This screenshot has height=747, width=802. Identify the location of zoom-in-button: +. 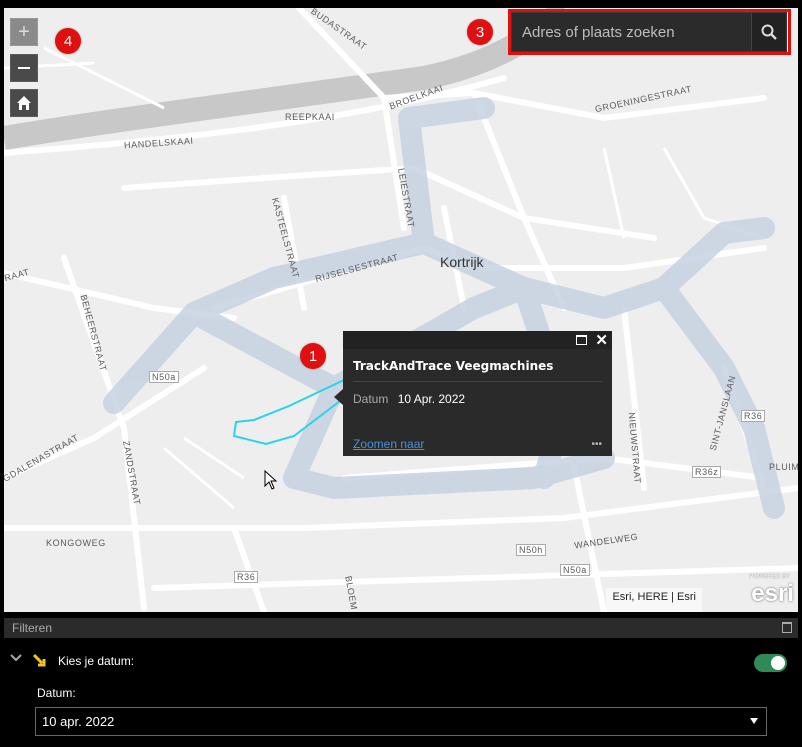
(24, 32).